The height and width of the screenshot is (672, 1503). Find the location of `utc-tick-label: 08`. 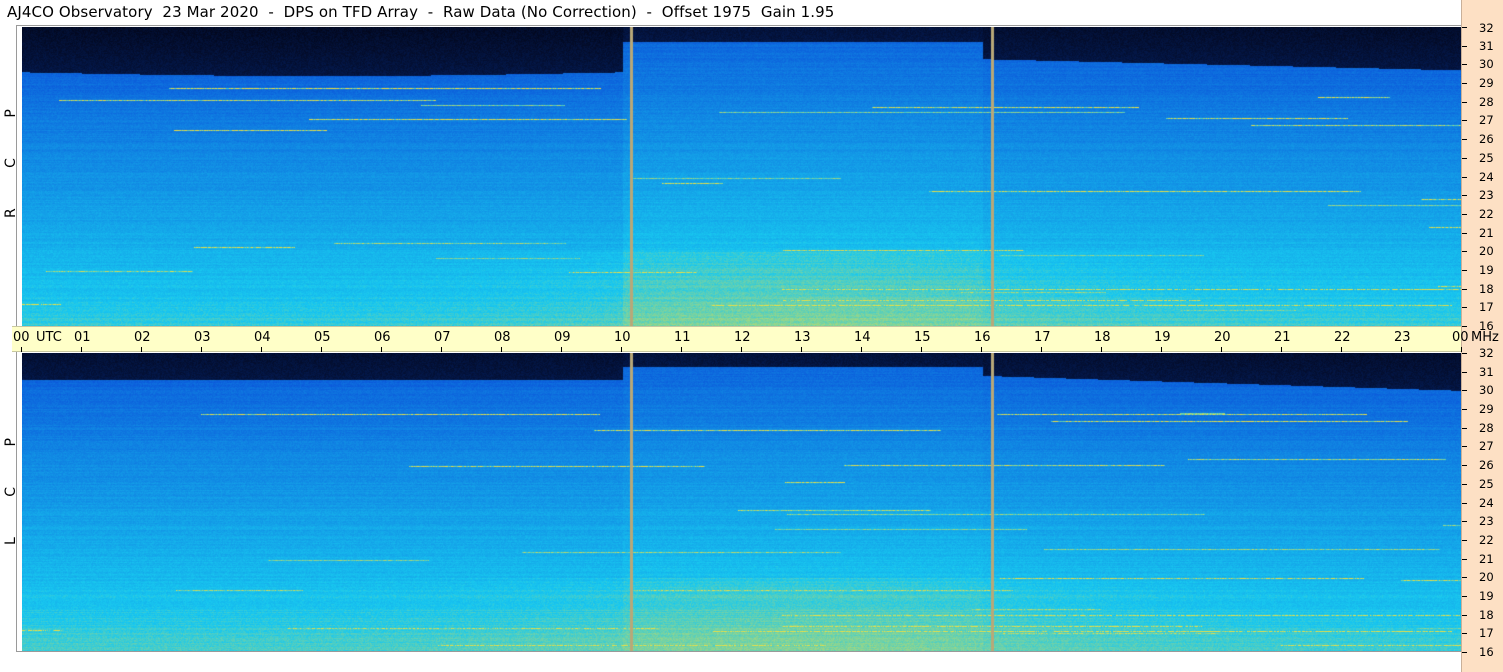

utc-tick-label: 08 is located at coordinates (502, 337).